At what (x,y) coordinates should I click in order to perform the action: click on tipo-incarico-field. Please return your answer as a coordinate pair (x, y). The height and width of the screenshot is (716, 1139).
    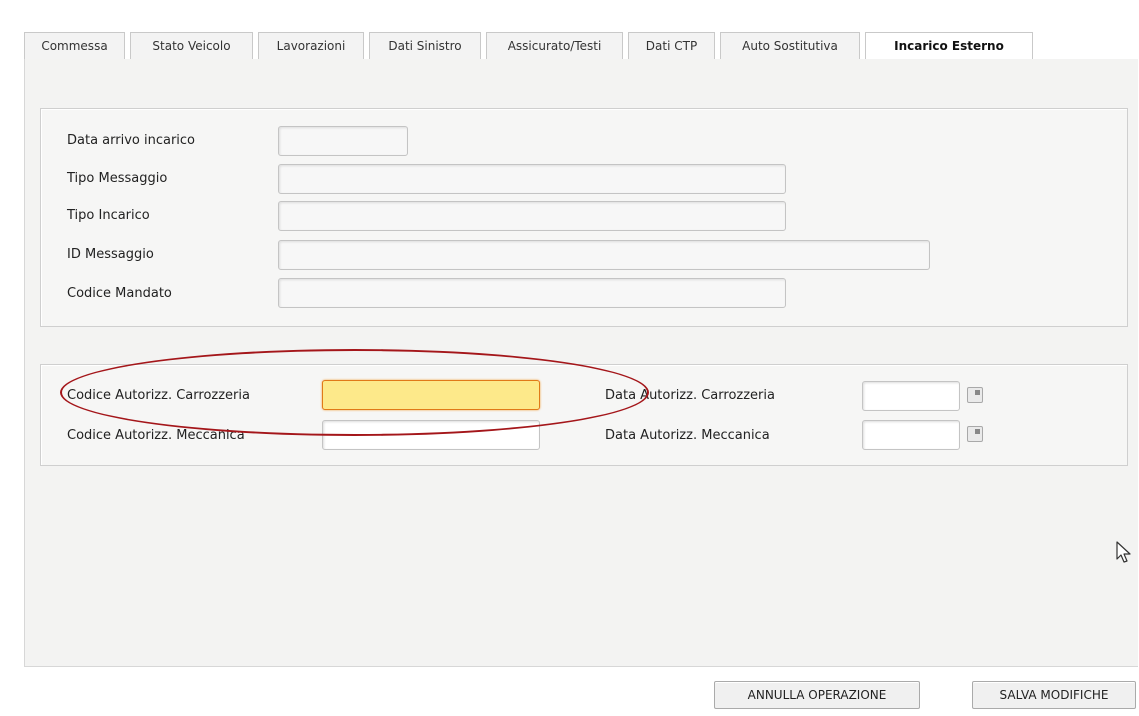
    Looking at the image, I should click on (532, 216).